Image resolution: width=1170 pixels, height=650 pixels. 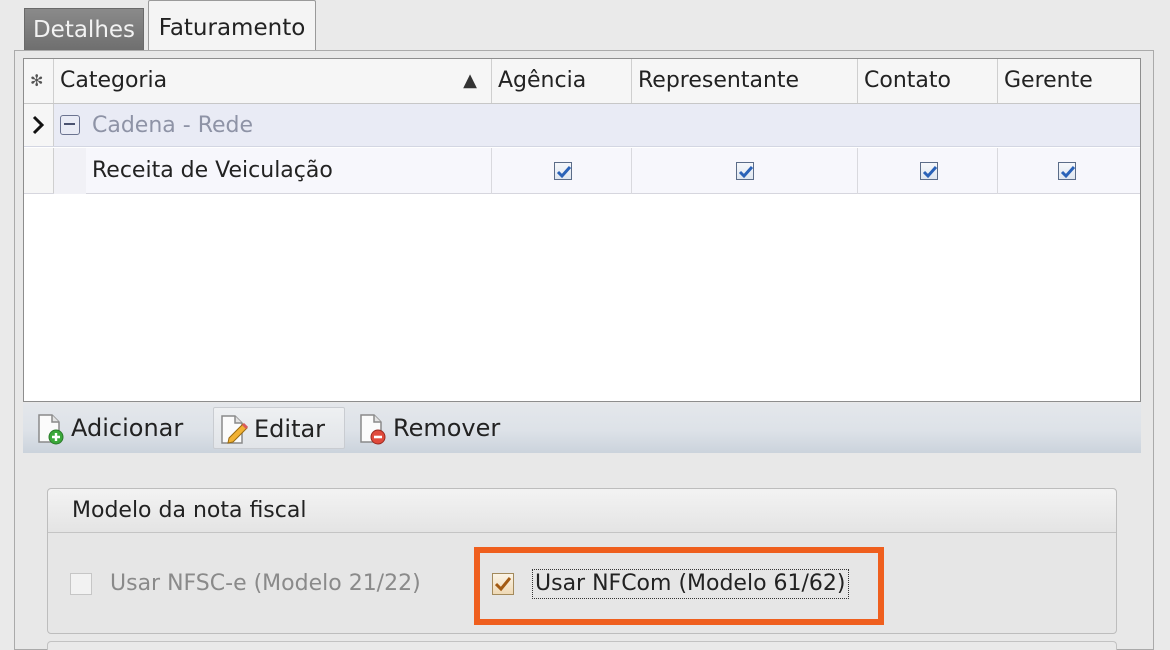 What do you see at coordinates (84, 29) in the screenshot?
I see `tab-detalhes: Detalhes` at bounding box center [84, 29].